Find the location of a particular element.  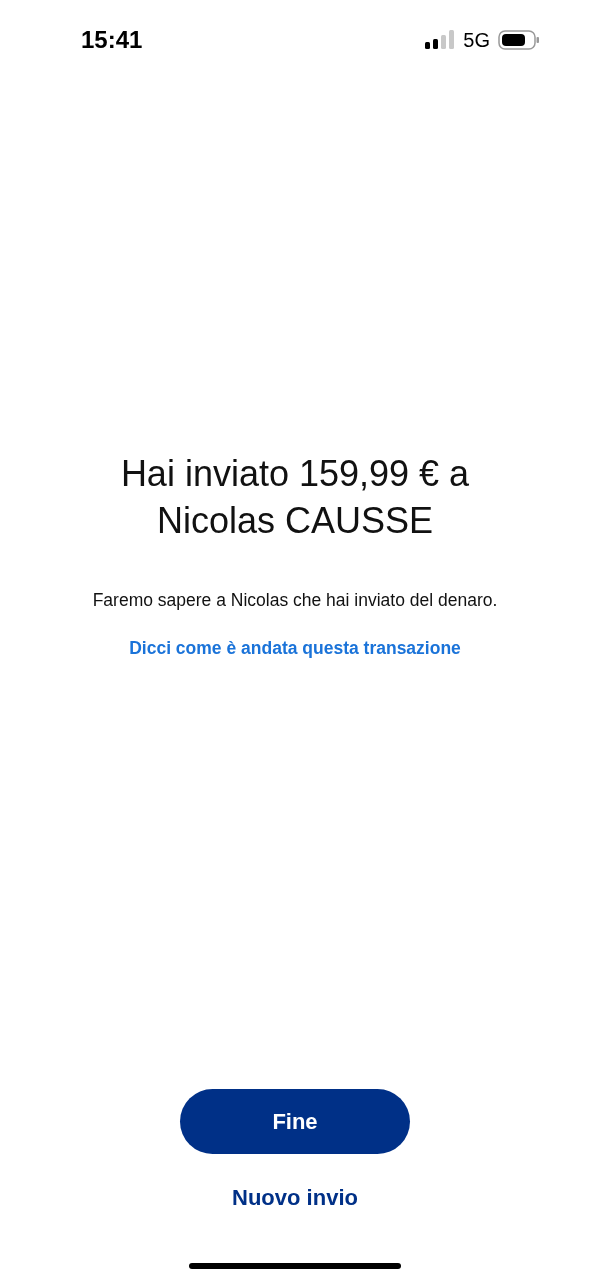

network-label: 5G is located at coordinates (476, 40).